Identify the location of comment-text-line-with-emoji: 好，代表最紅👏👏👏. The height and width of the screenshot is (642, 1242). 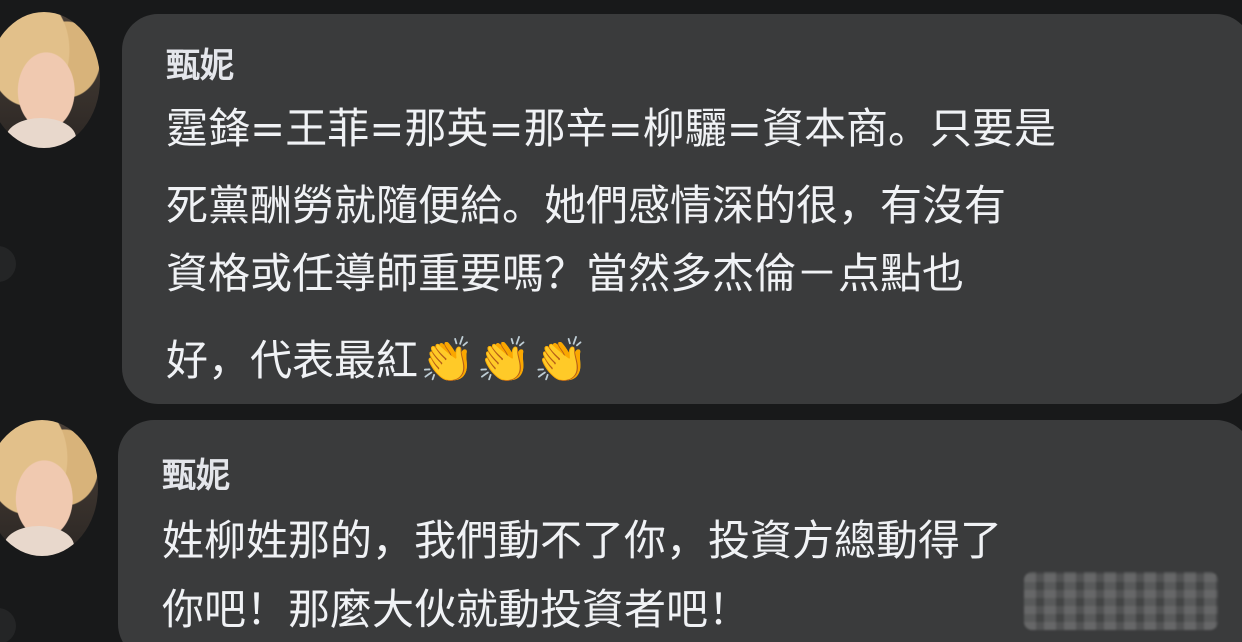
(377, 361).